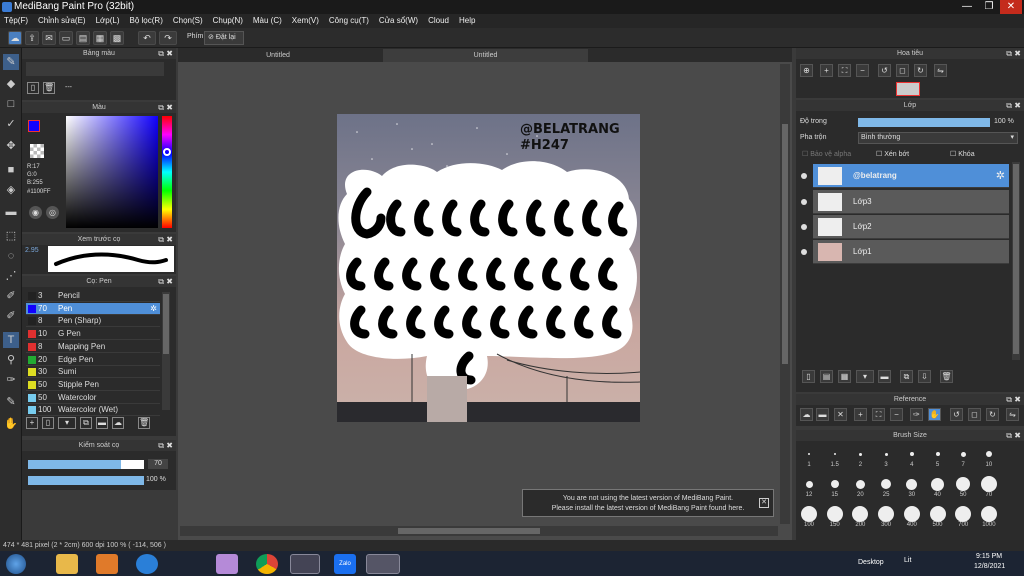  What do you see at coordinates (166, 351) in the screenshot?
I see `brush-scrollbar` at bounding box center [166, 351].